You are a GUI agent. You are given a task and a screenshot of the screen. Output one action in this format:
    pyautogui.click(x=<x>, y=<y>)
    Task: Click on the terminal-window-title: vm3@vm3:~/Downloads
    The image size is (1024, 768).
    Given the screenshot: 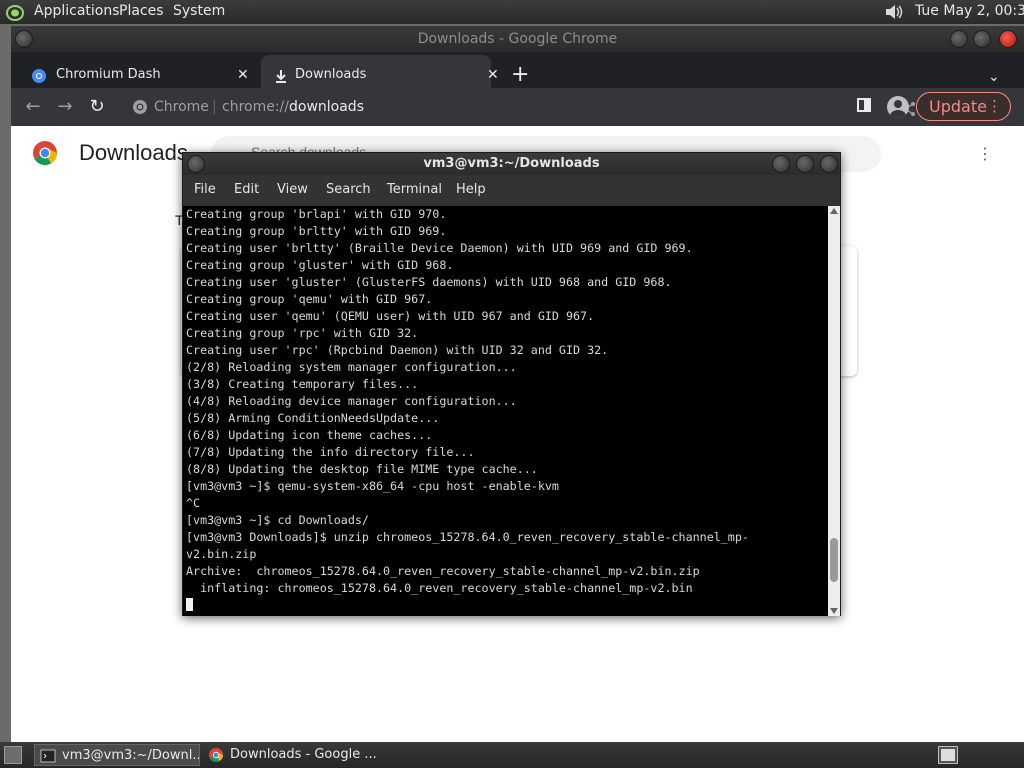 What is the action you would take?
    pyautogui.click(x=511, y=163)
    